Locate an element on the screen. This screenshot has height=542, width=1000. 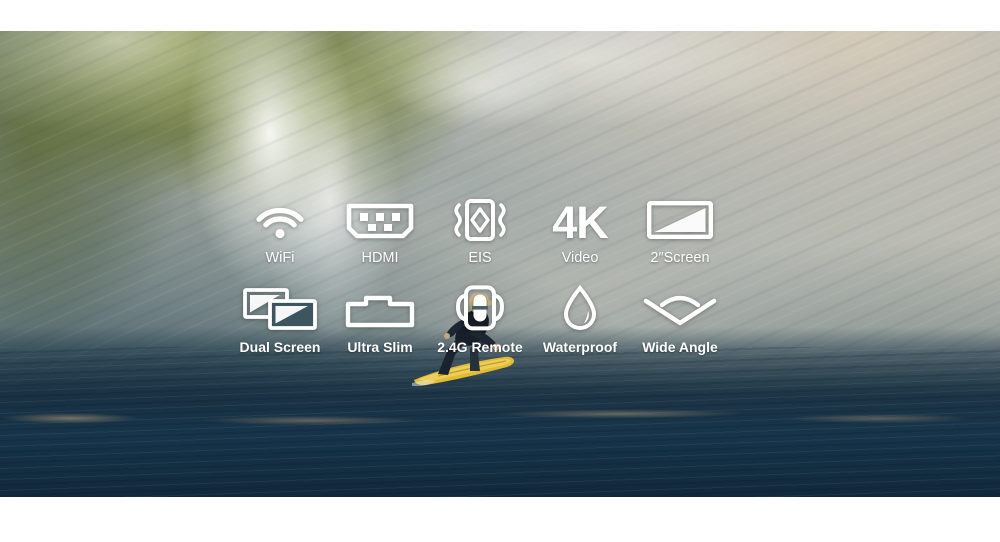
feature-wifi: WiFi is located at coordinates (280, 231).